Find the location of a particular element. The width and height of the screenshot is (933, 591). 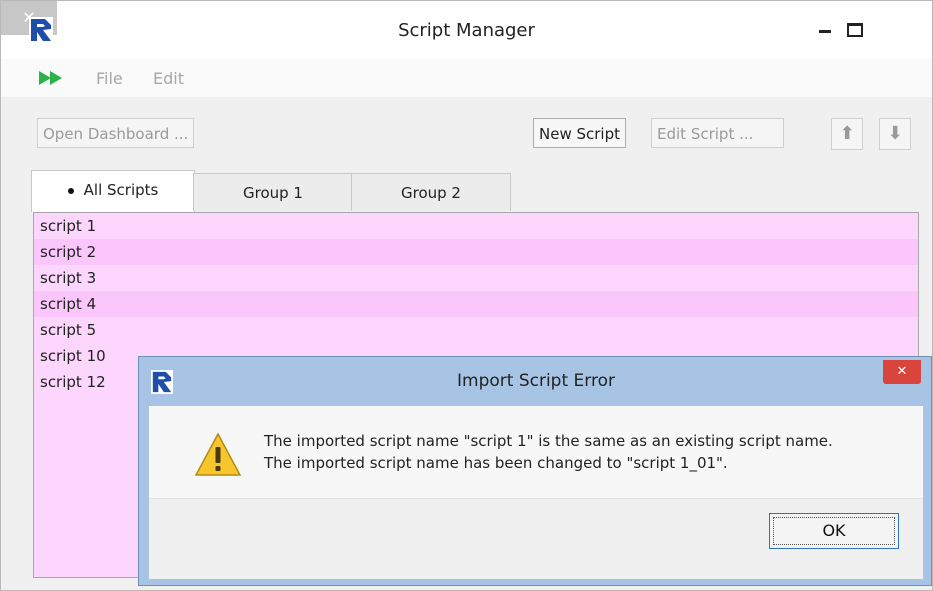

active-tab-bullet is located at coordinates (70, 190).